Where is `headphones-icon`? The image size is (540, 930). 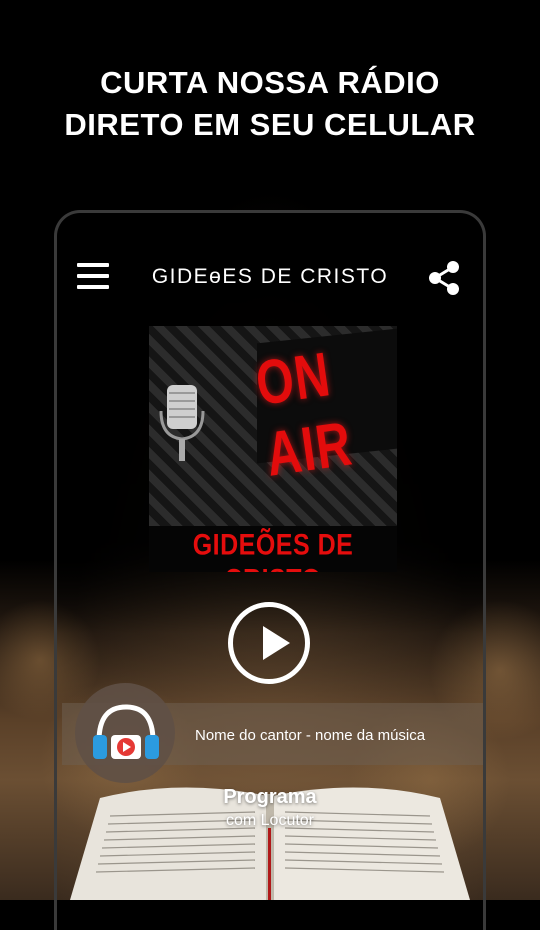 headphones-icon is located at coordinates (126, 731).